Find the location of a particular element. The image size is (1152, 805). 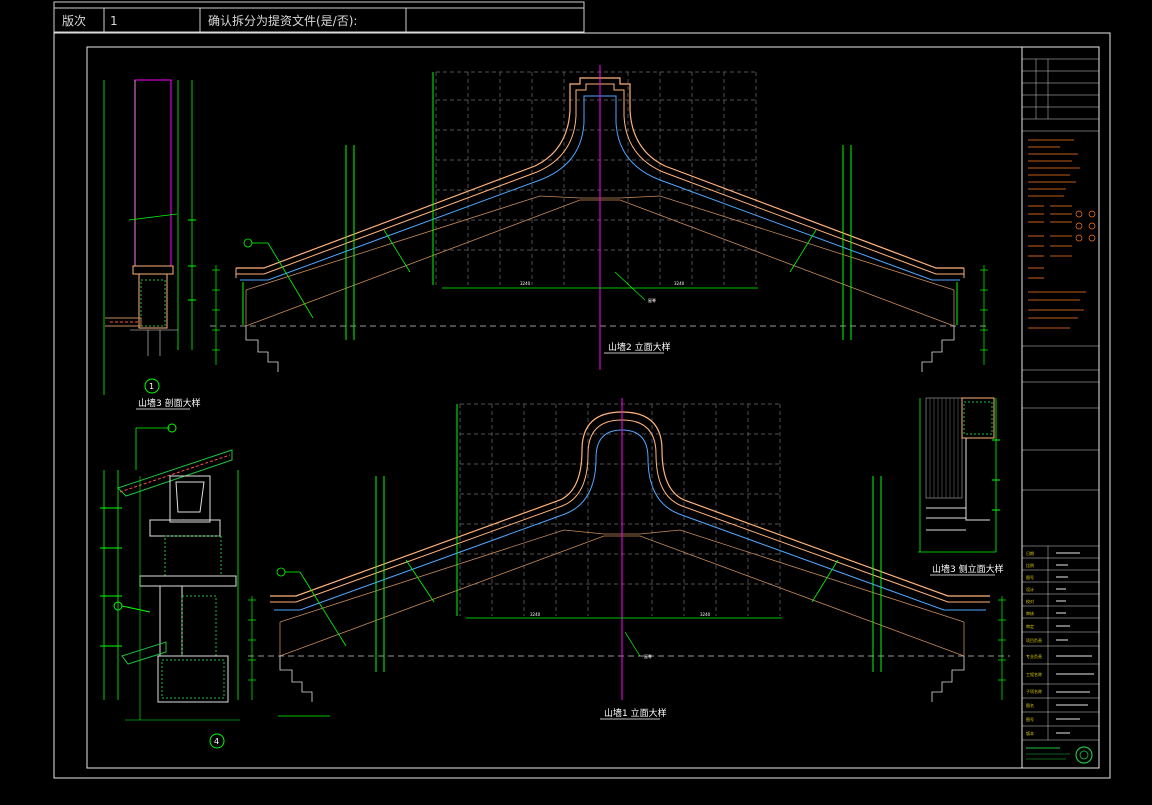

title-block-notes is located at coordinates (1057, 234).